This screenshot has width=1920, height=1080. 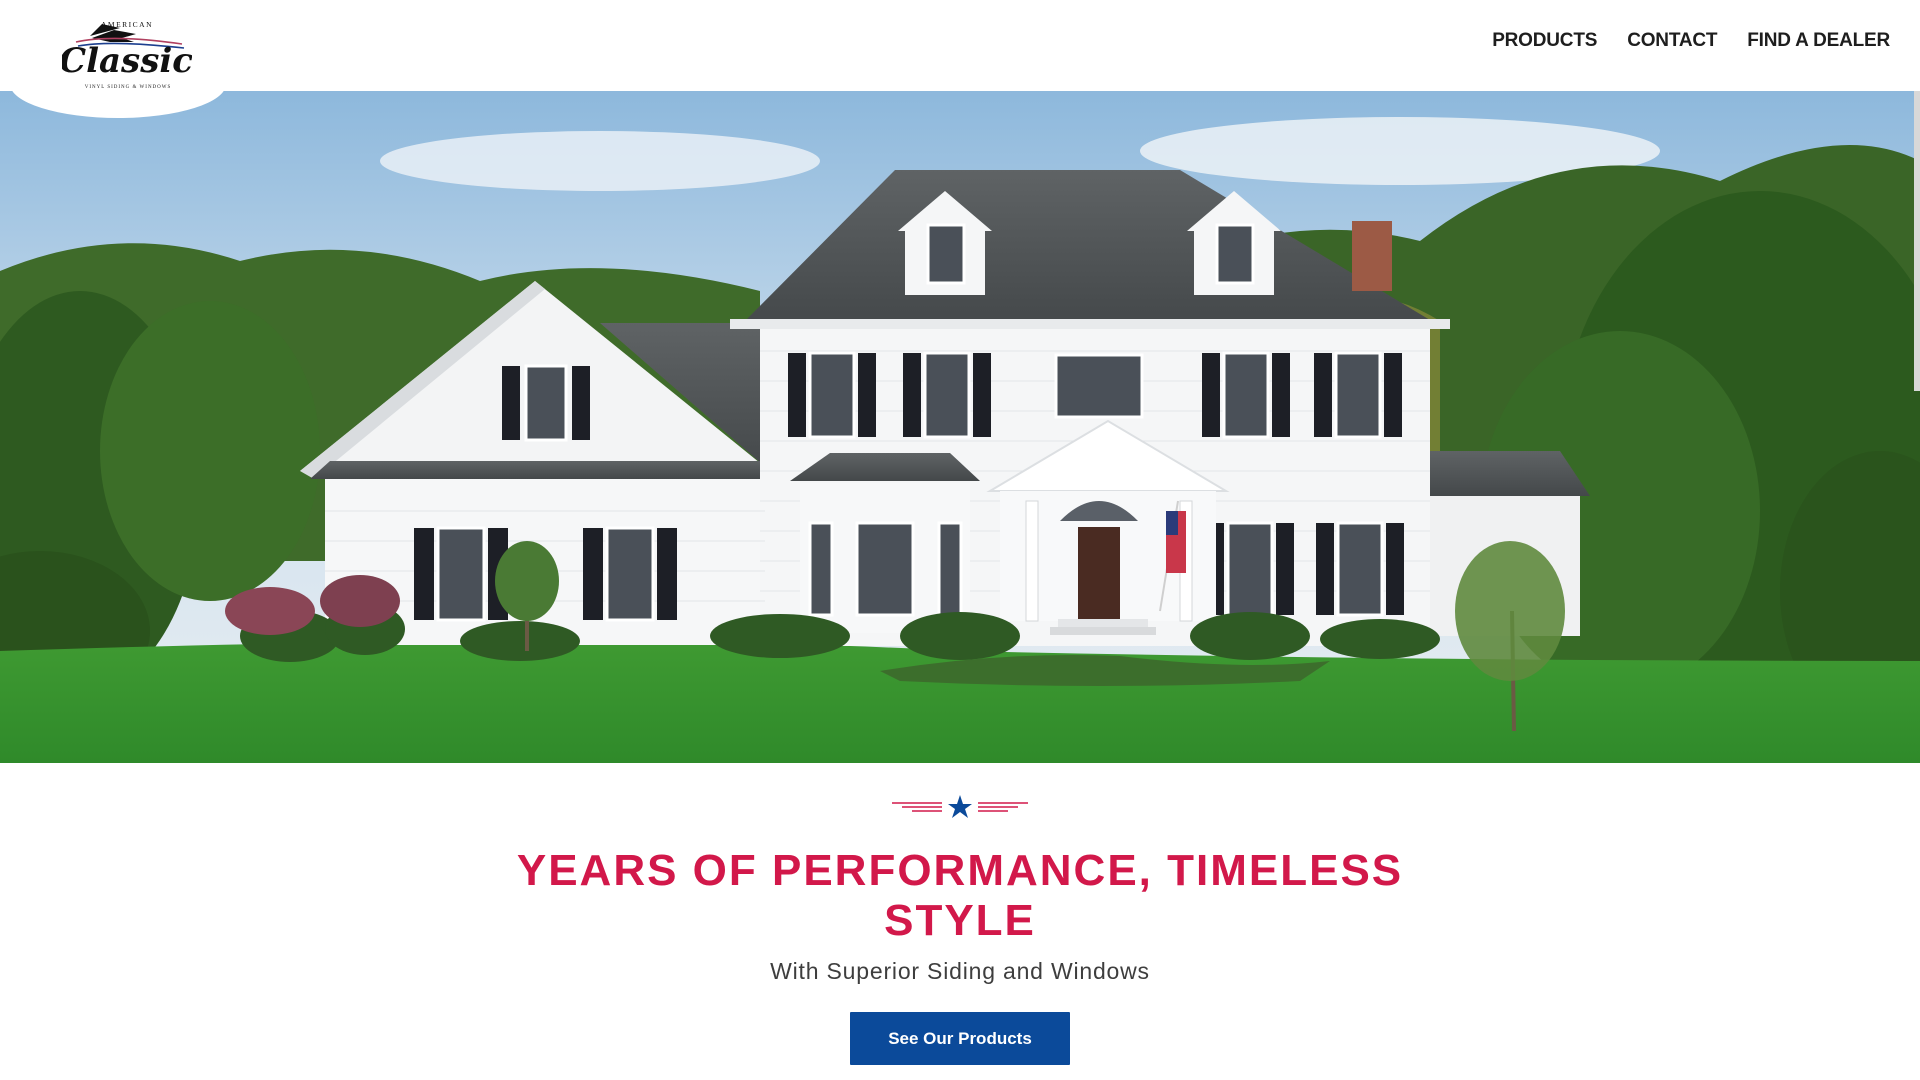 I want to click on american-classic-logo: AMERICAN Classic VINYL SIDING & WINDOWS, so click(x=127, y=55).